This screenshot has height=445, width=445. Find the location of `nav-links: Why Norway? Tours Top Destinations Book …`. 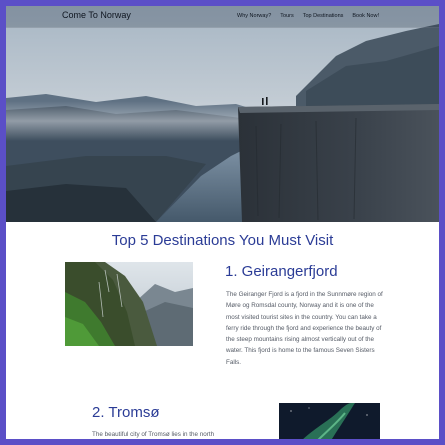

nav-links: Why Norway? Tours Top Destinations Book … is located at coordinates (308, 16).